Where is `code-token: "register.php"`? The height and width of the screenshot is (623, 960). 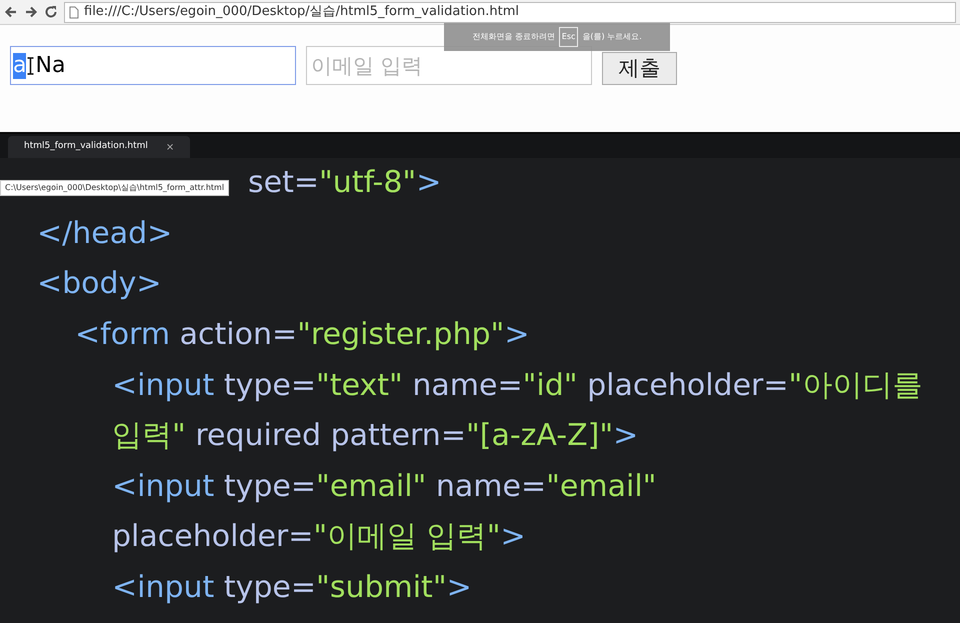
code-token: "register.php" is located at coordinates (400, 335).